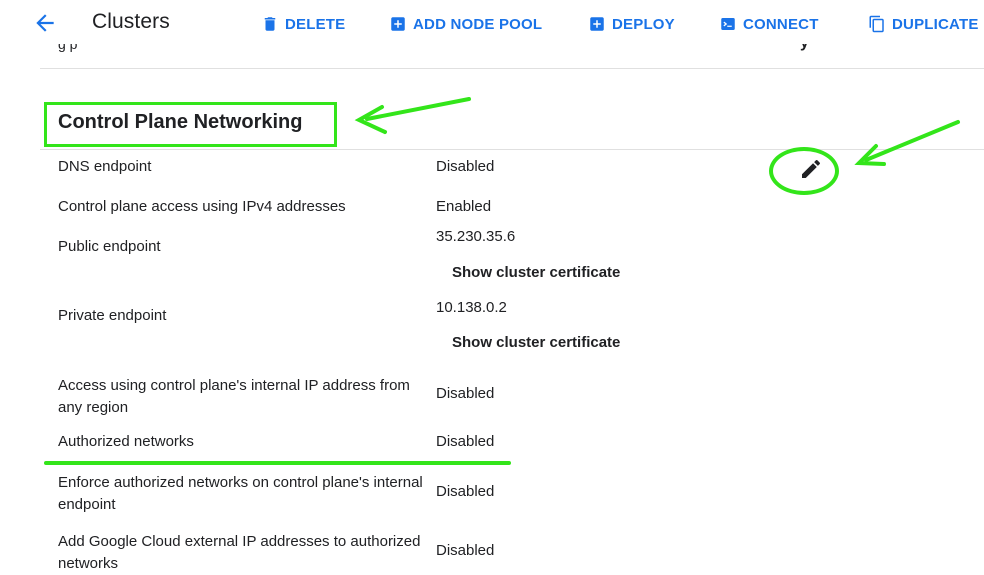  I want to click on duplicate-label: DUPLICATE, so click(935, 24).